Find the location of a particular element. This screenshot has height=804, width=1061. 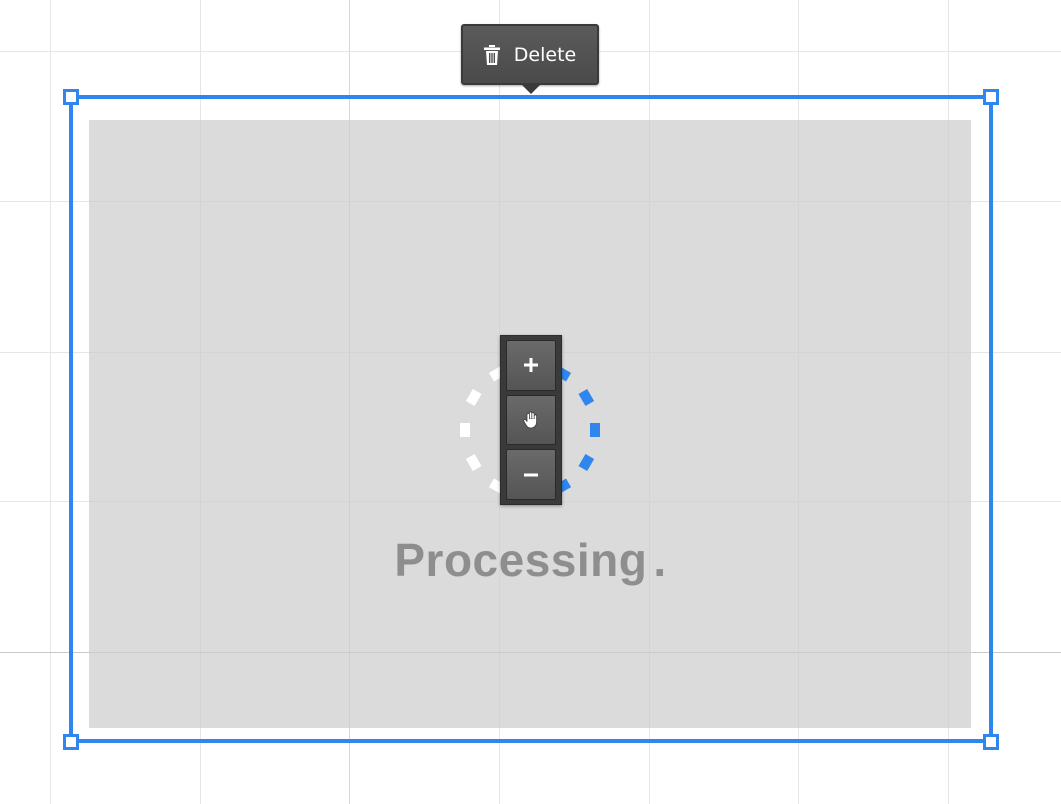

resize-handle-top-right is located at coordinates (991, 97).